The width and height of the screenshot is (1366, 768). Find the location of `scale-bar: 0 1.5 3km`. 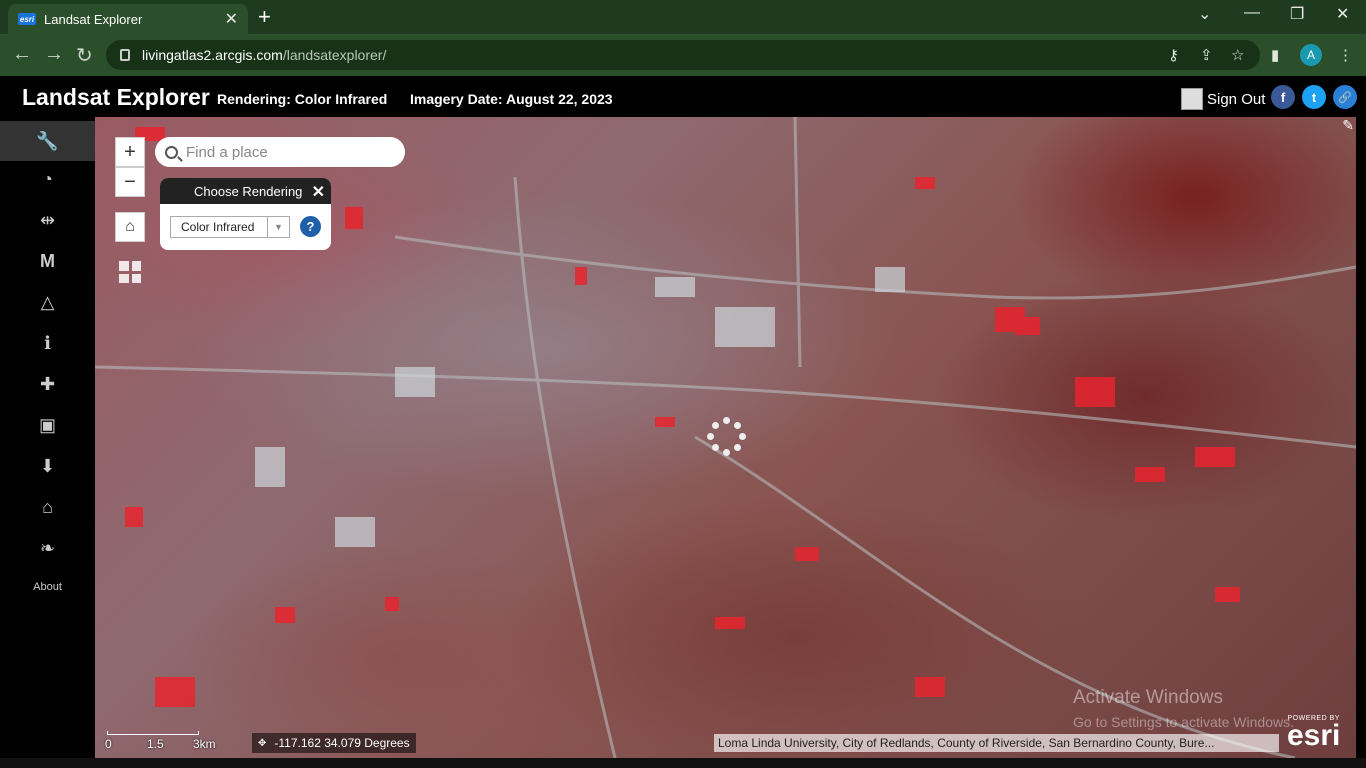

scale-bar: 0 1.5 3km is located at coordinates (173, 741).